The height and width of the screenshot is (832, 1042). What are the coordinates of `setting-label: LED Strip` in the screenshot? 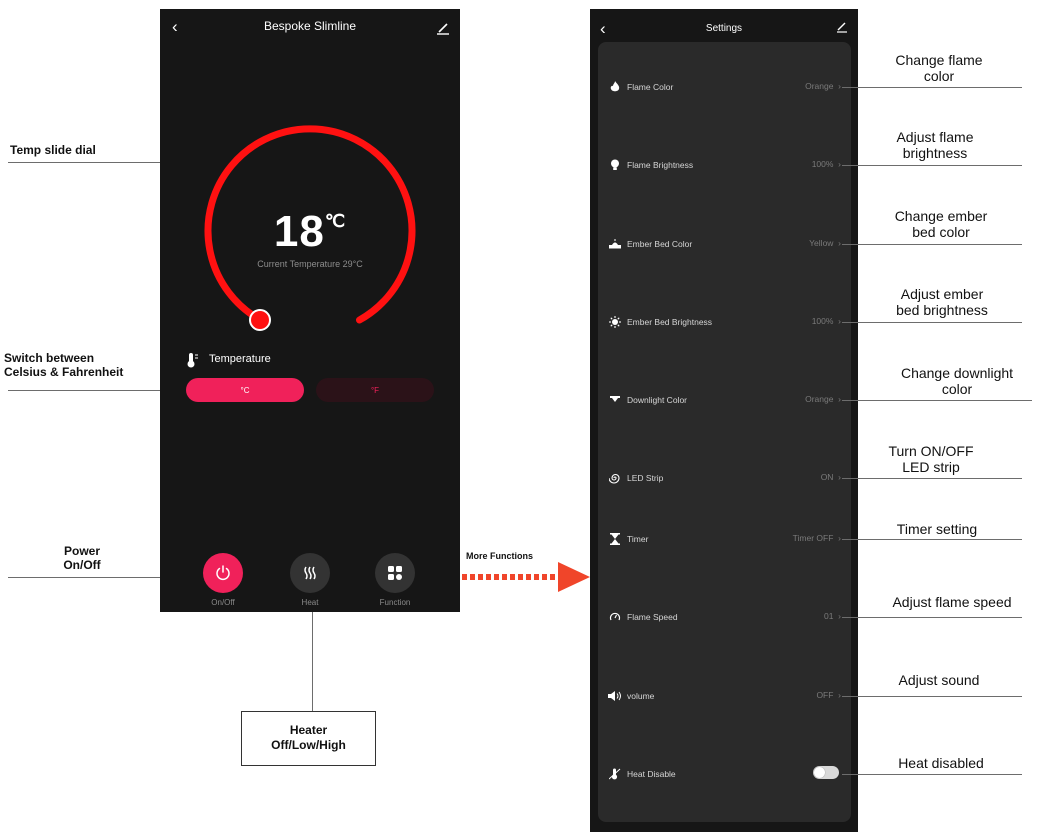 It's located at (645, 478).